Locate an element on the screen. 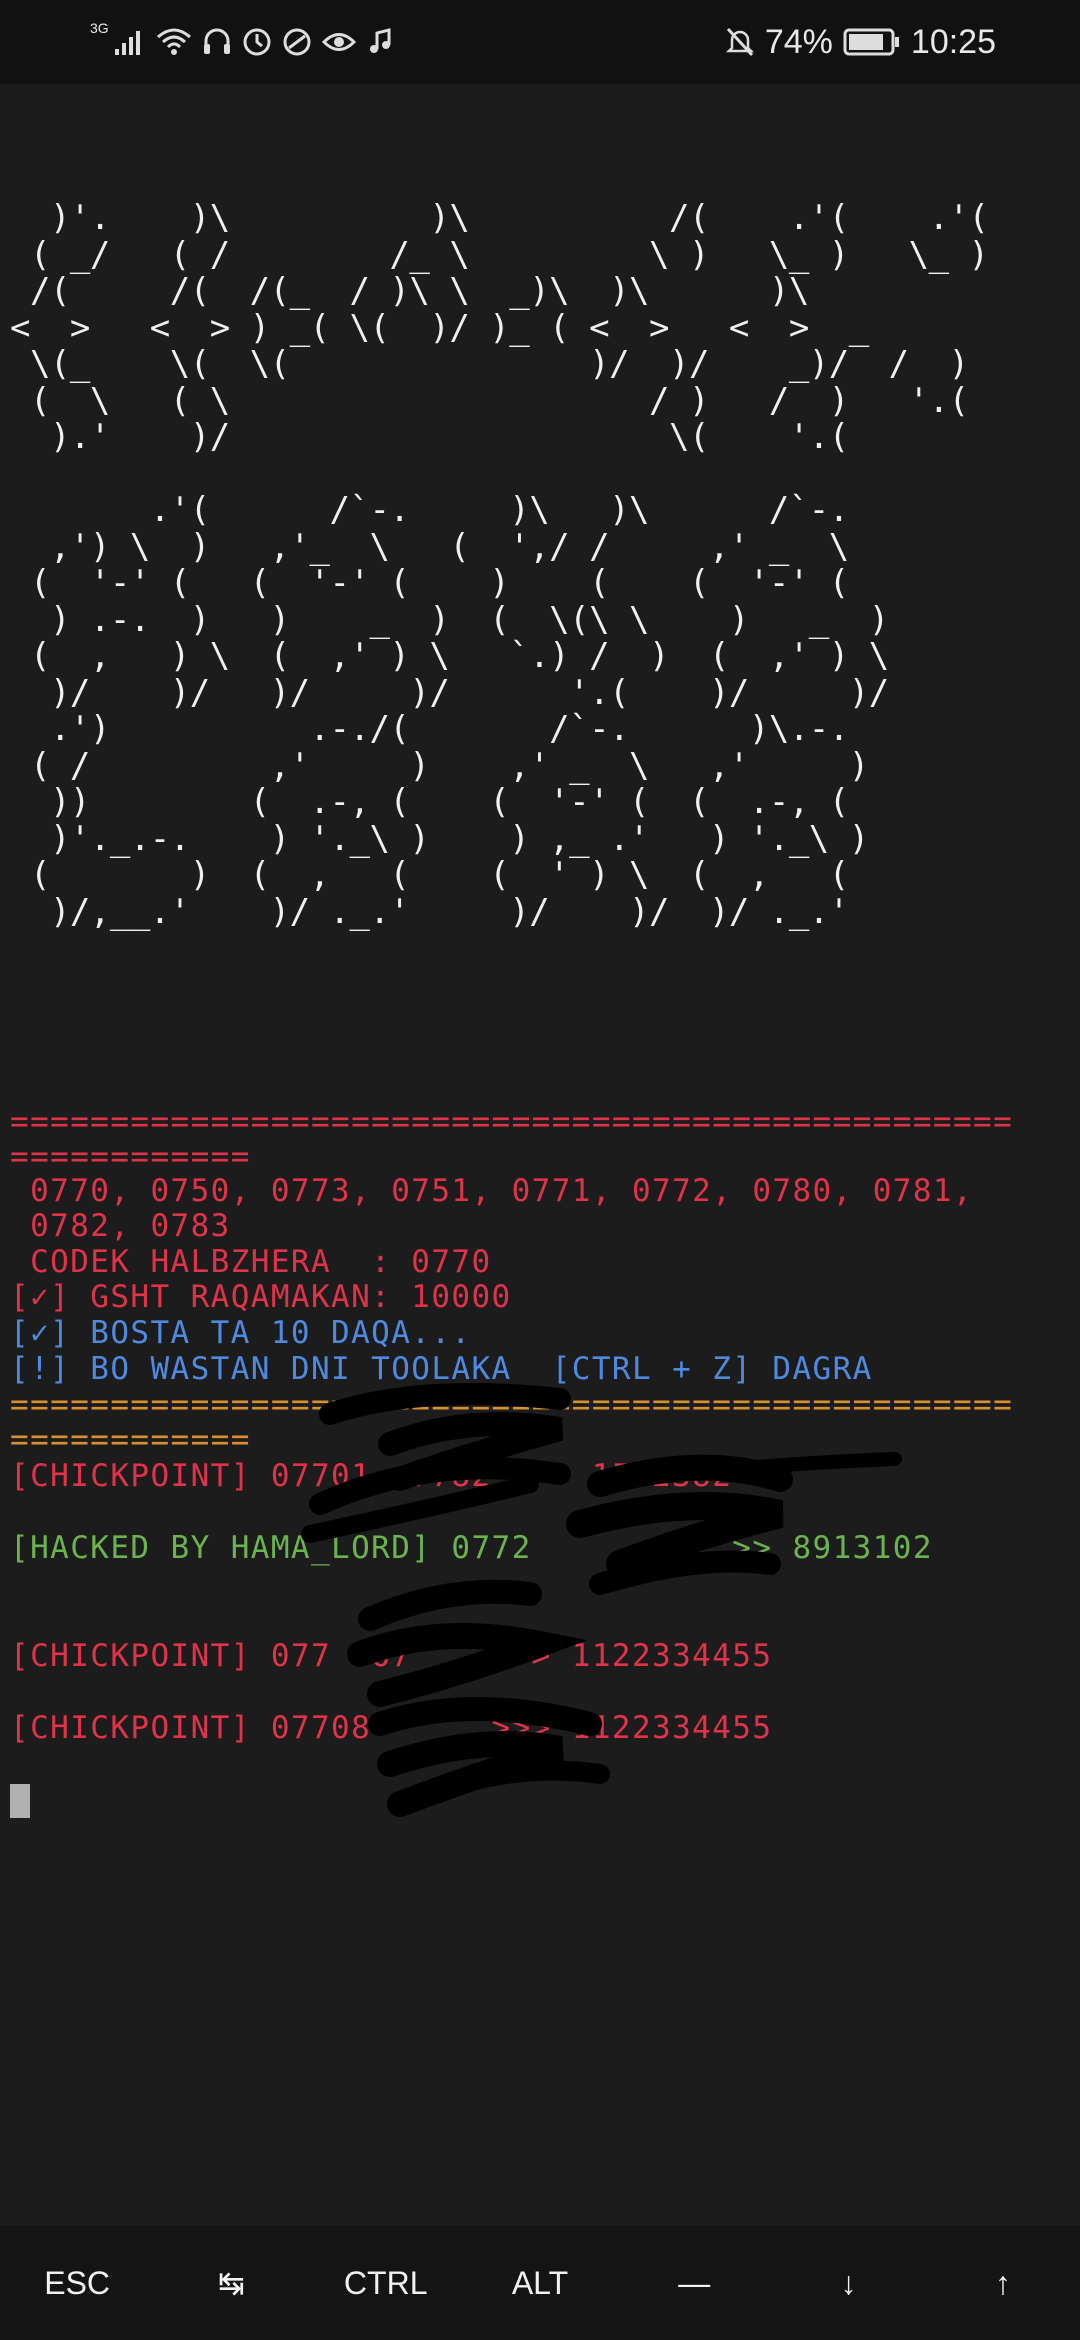 Image resolution: width=1080 pixels, height=2340 pixels. status-icons-left: 3G is located at coordinates (242, 42).